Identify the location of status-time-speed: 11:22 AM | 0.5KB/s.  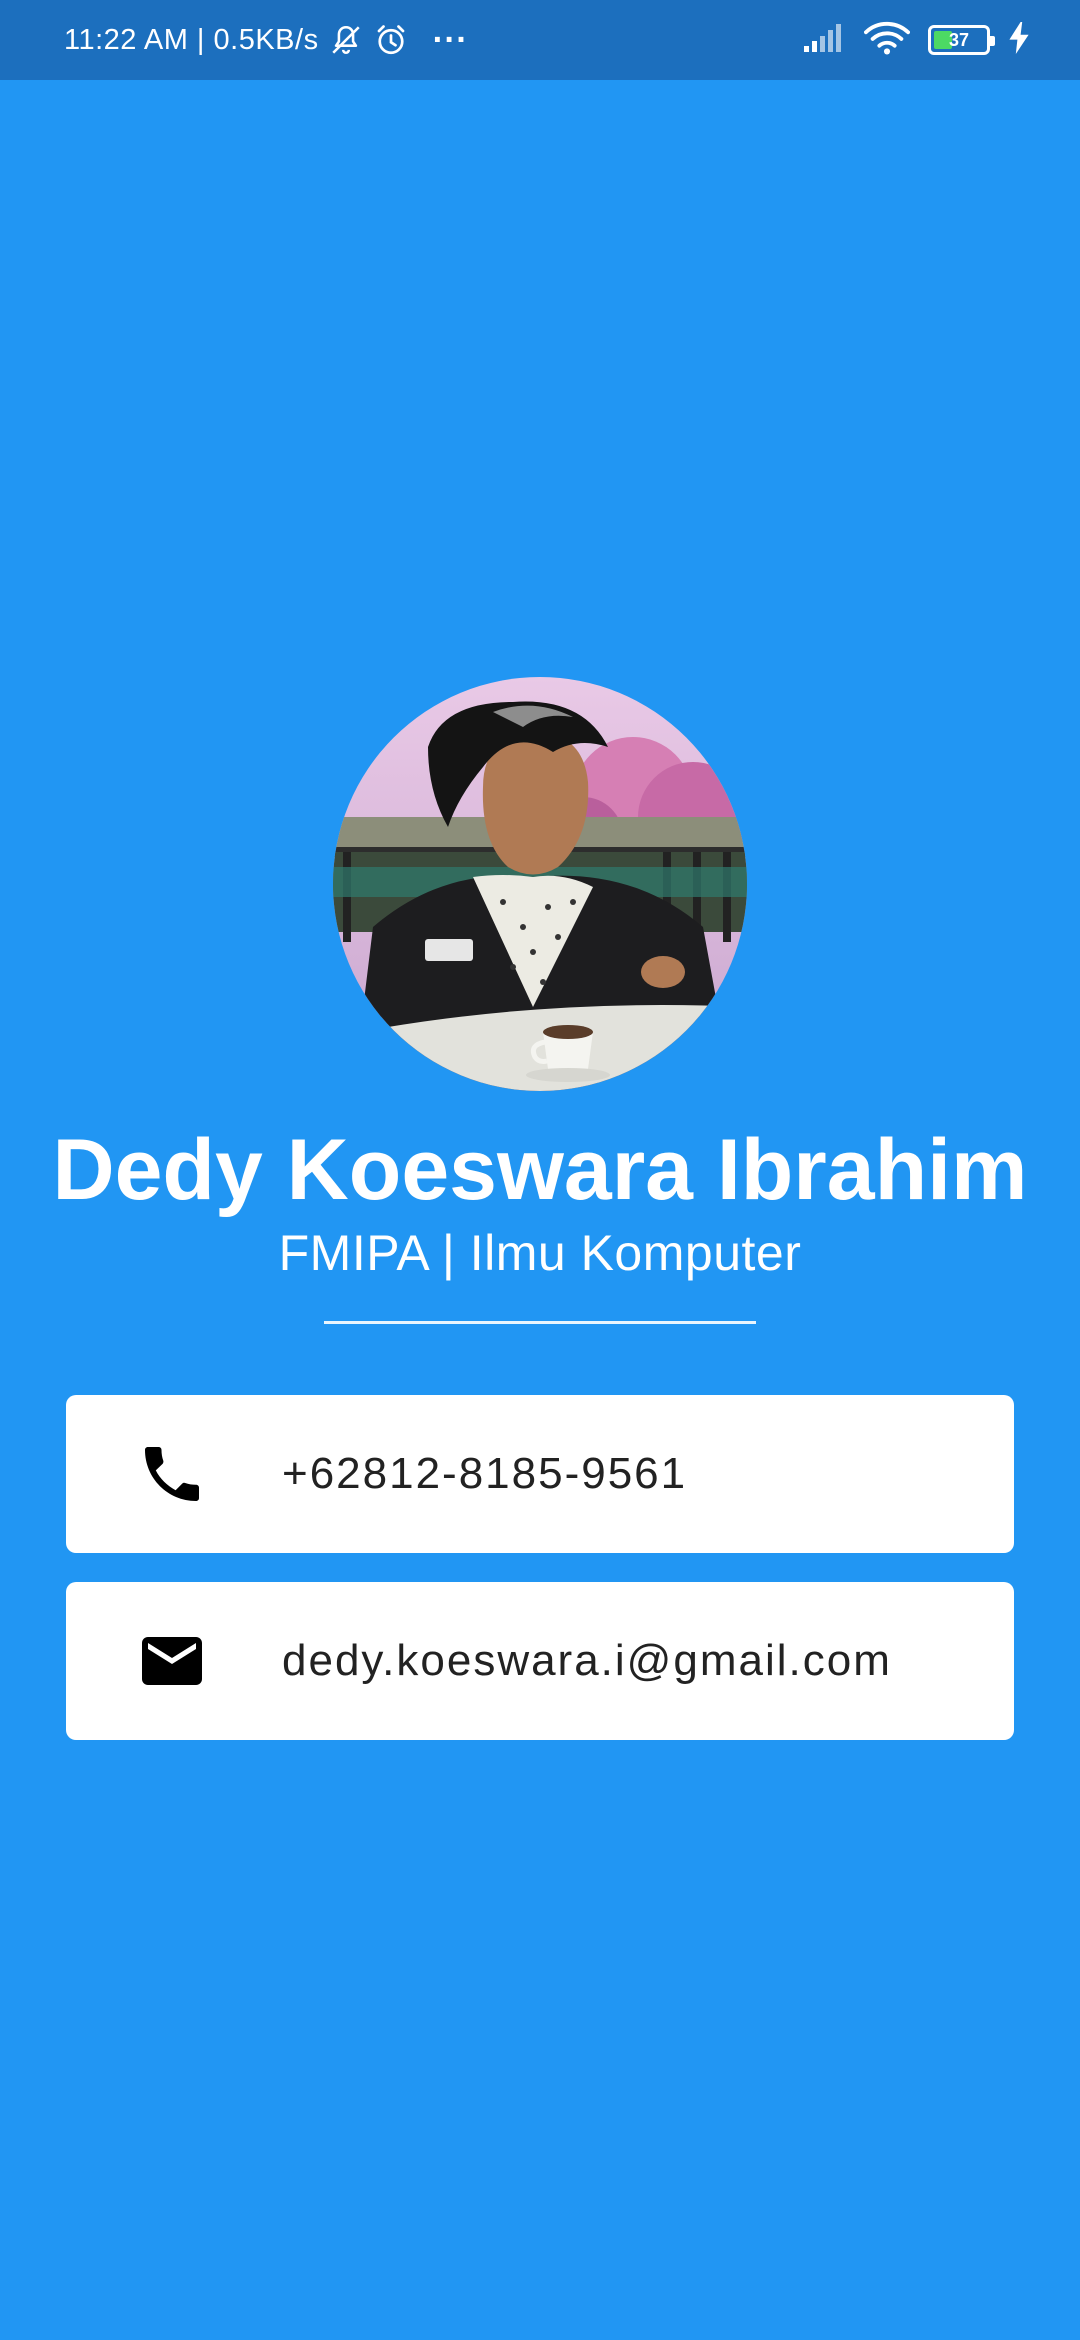
(191, 39).